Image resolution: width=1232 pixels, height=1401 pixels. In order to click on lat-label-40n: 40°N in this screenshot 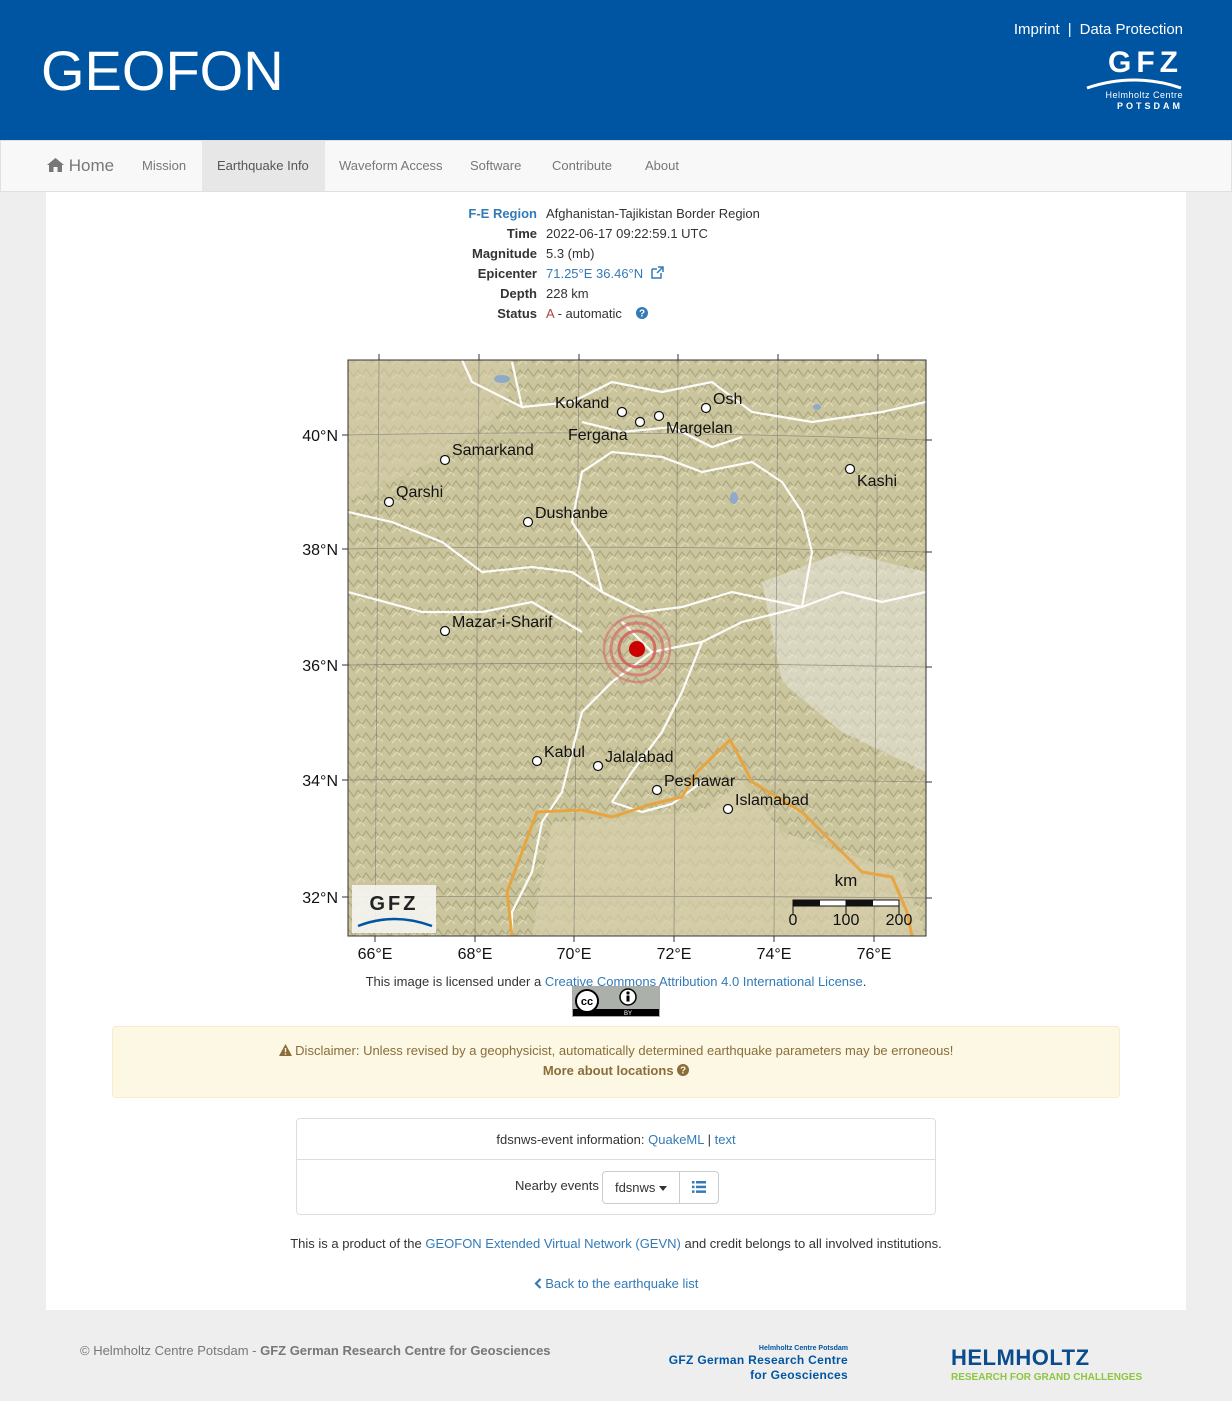, I will do `click(320, 436)`.